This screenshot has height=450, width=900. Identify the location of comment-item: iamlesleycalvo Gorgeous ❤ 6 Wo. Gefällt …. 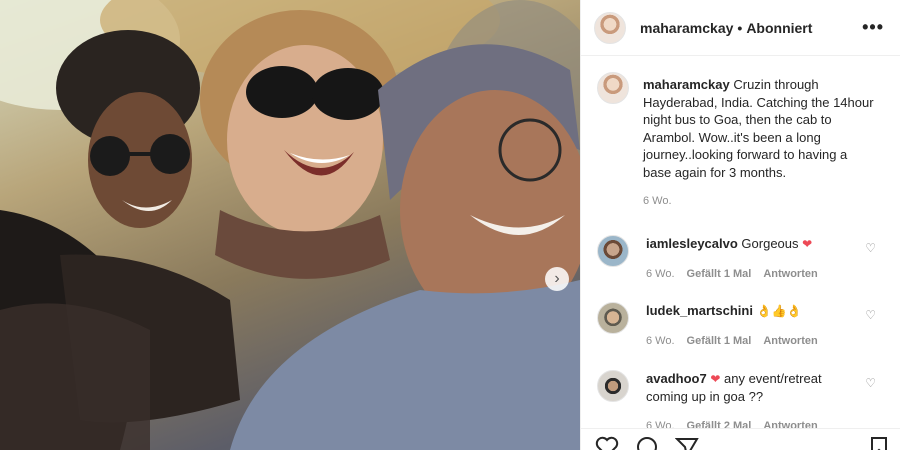
(740, 258).